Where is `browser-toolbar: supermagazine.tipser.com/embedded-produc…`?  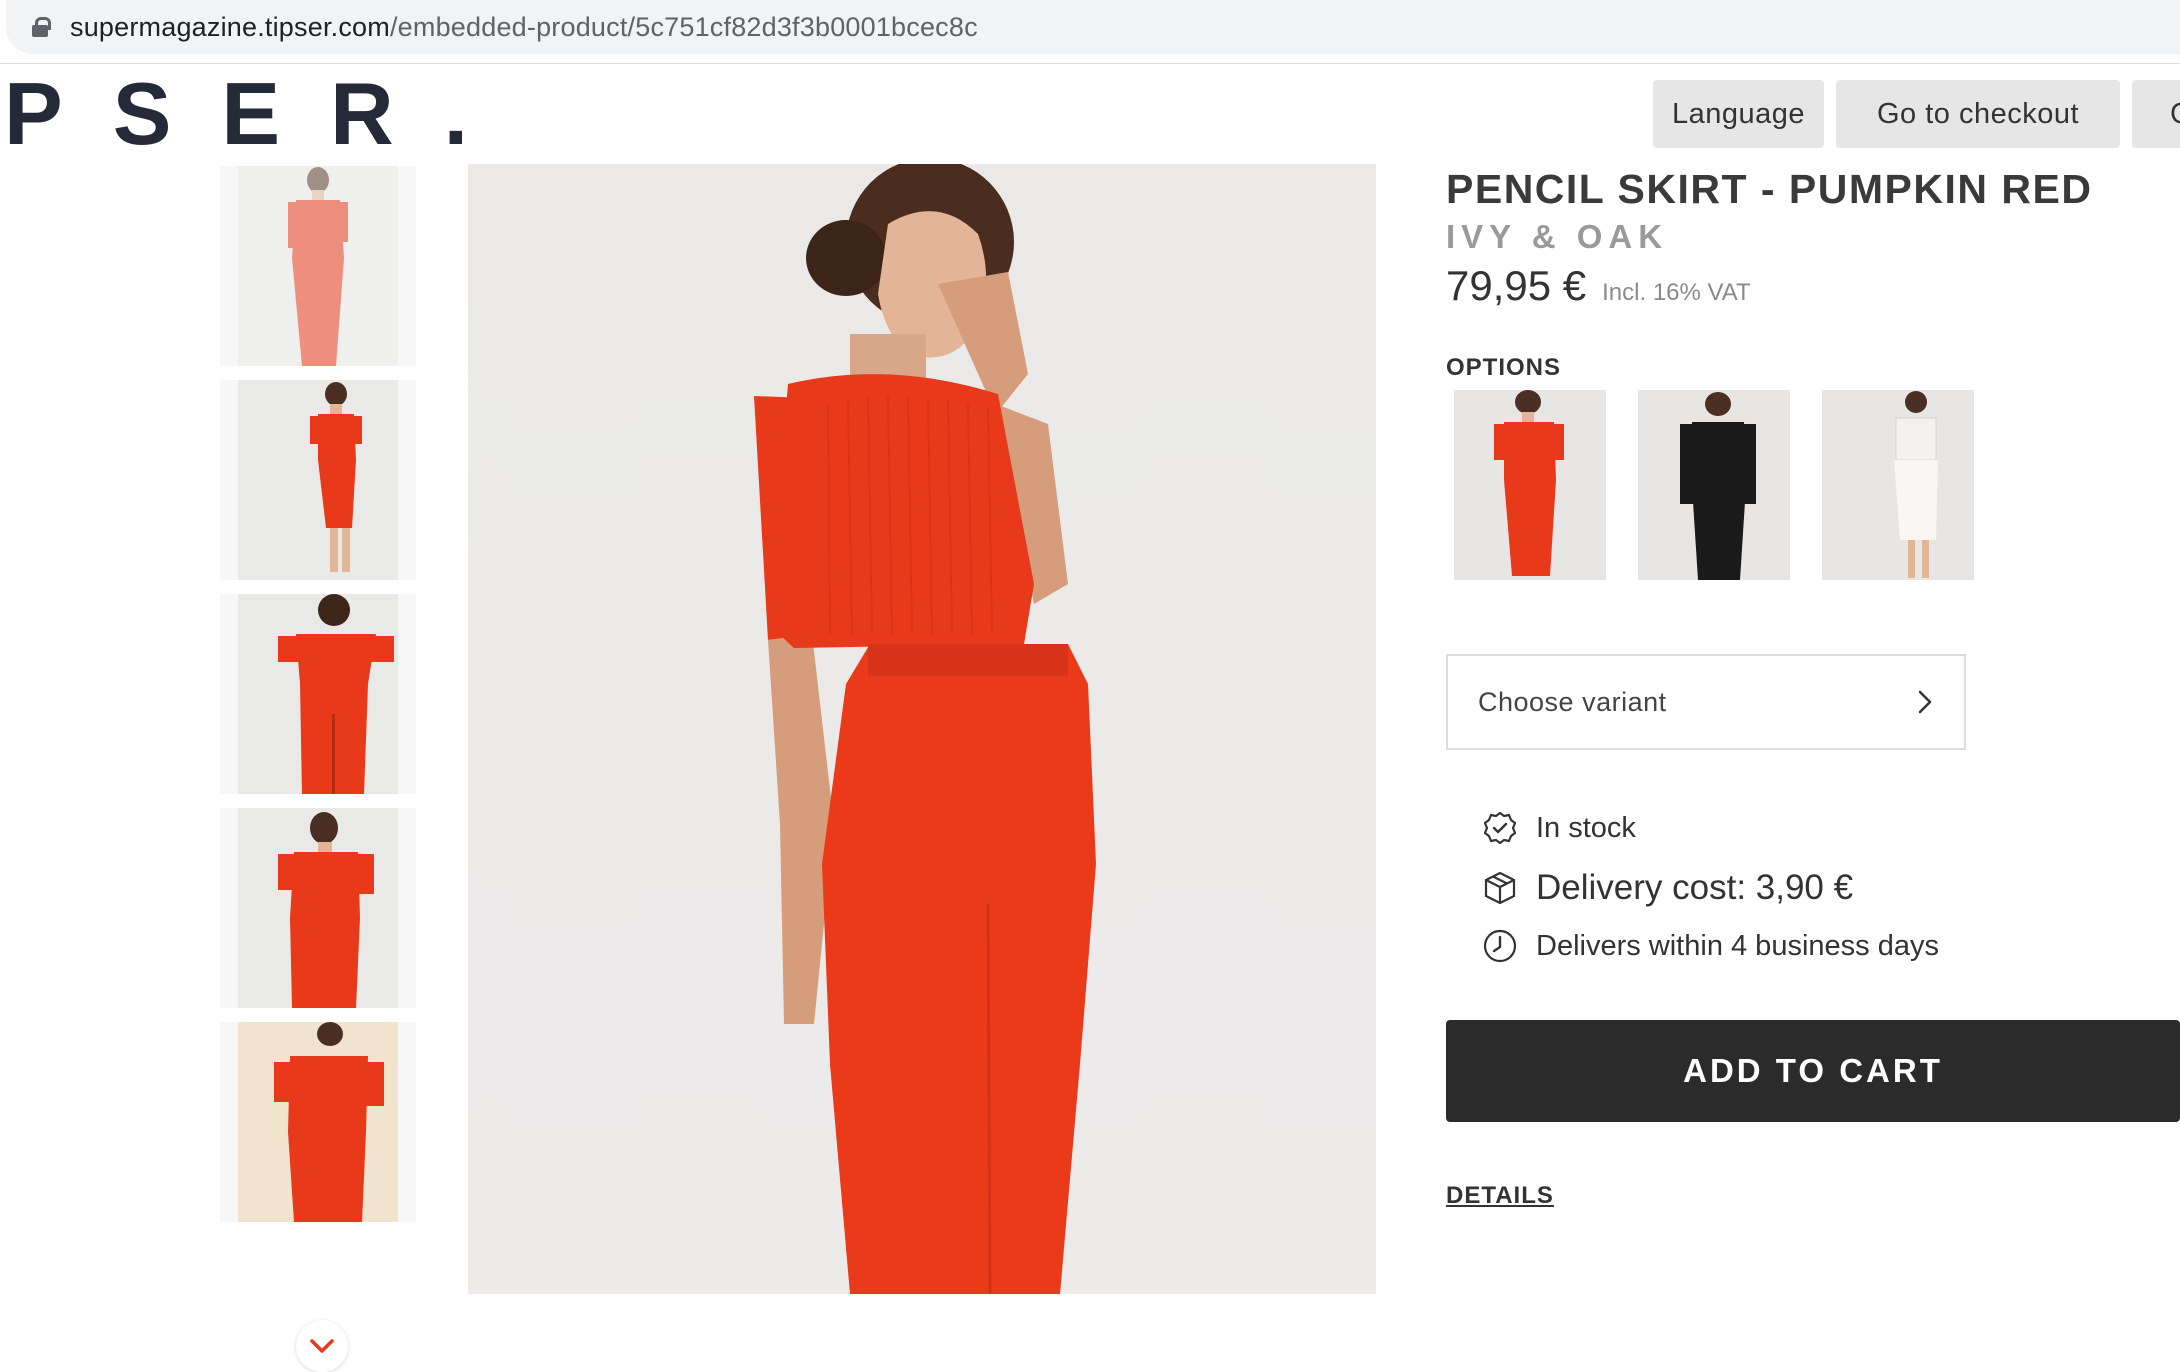
browser-toolbar: supermagazine.tipser.com/embedded-produc… is located at coordinates (1090, 32).